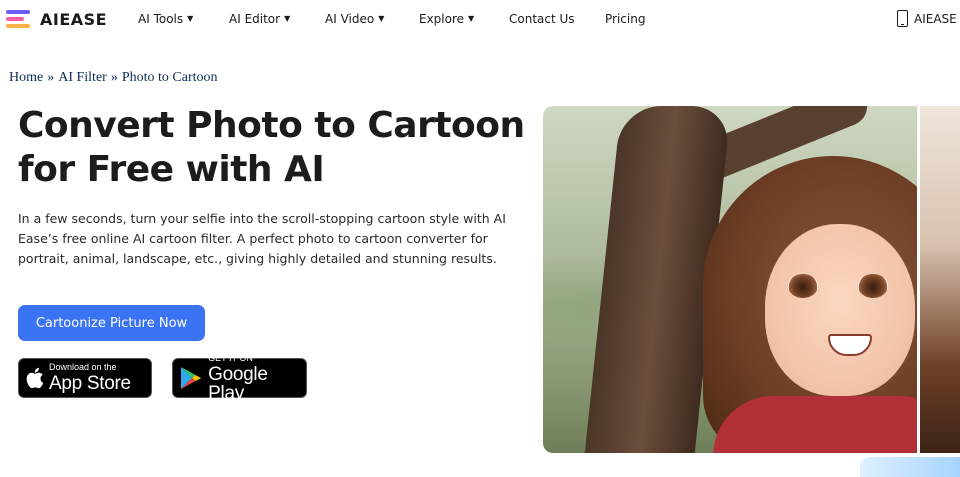 Image resolution: width=960 pixels, height=477 pixels. I want to click on nav-item-label: AI Video, so click(350, 19).